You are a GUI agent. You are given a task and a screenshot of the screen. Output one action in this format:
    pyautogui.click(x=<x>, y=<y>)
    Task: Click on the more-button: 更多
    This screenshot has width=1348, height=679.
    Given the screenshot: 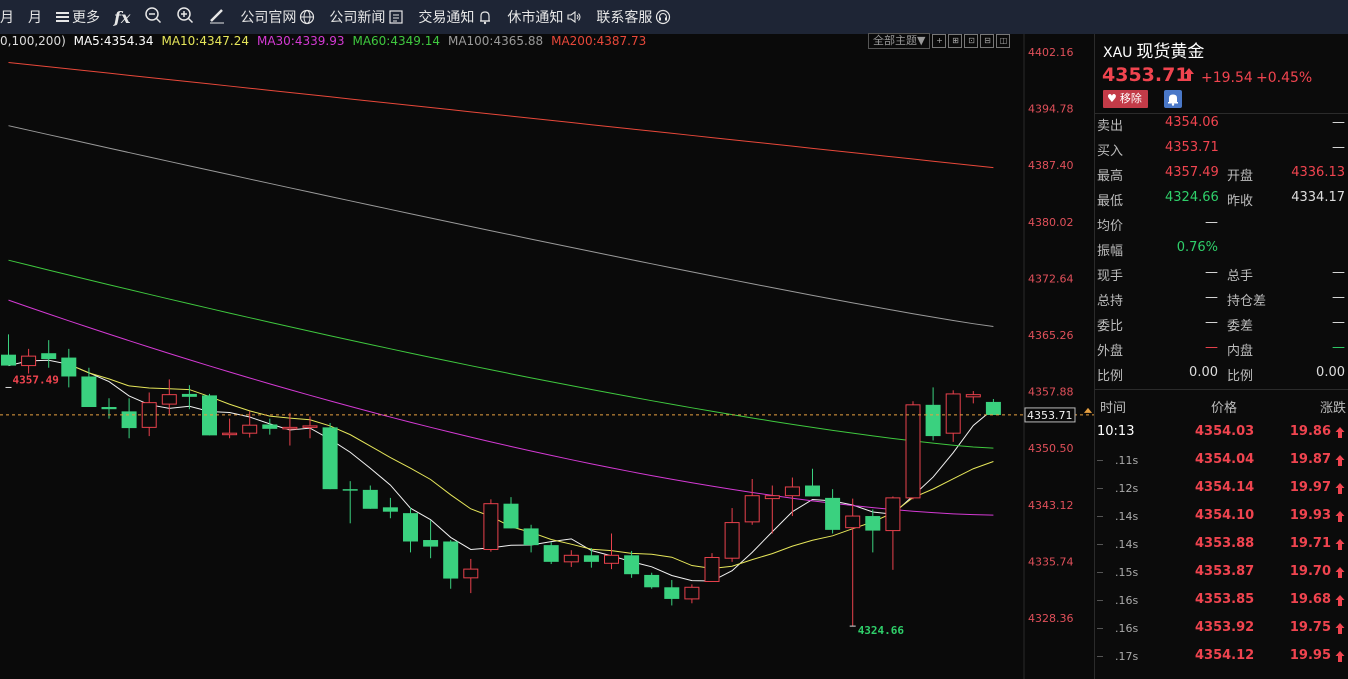 What is the action you would take?
    pyautogui.click(x=78, y=17)
    